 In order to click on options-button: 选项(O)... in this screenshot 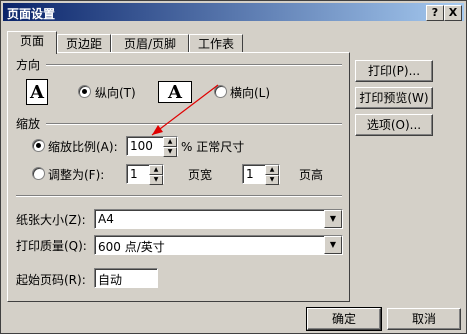, I will do `click(394, 125)`.